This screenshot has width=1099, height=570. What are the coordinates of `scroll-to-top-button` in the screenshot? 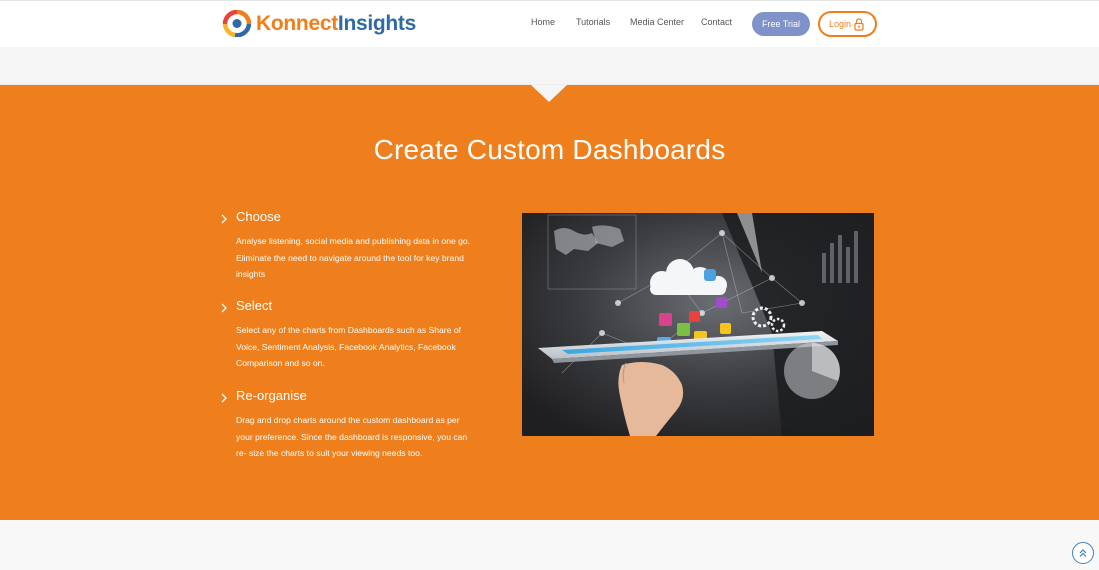 It's located at (1083, 553).